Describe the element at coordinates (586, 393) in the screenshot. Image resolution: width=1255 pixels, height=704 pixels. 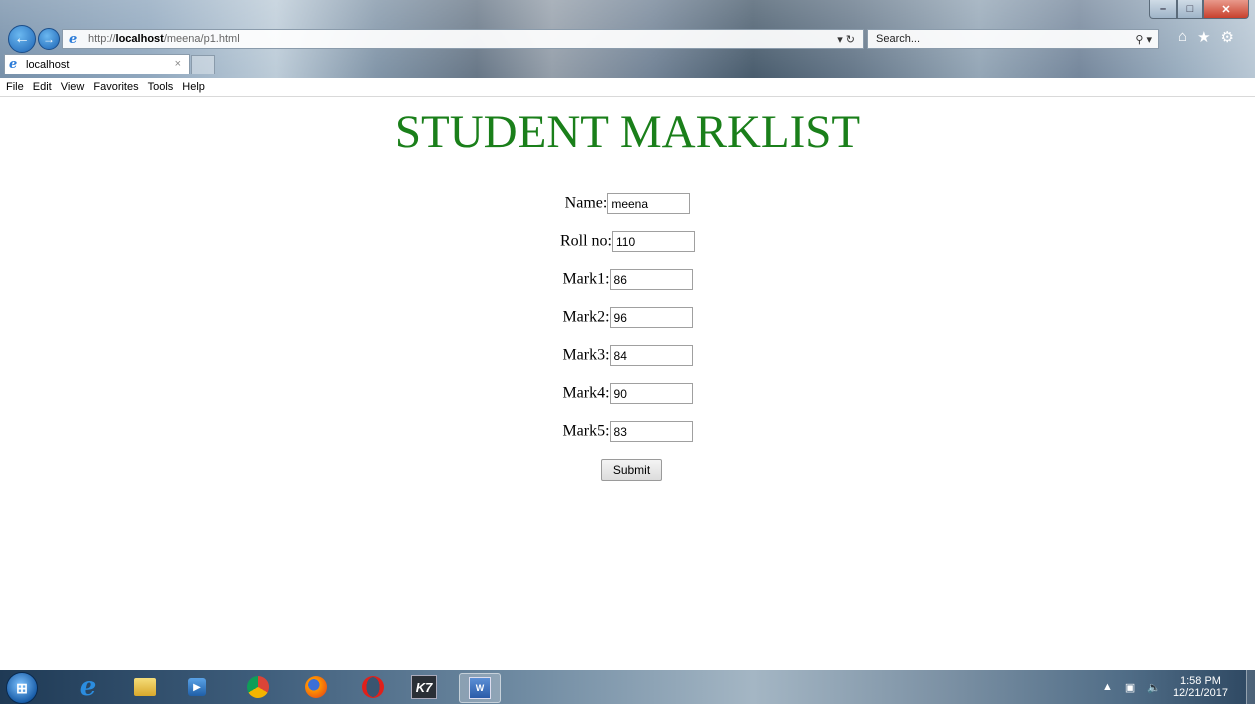
I see `mark4-label: Mark4:` at that location.